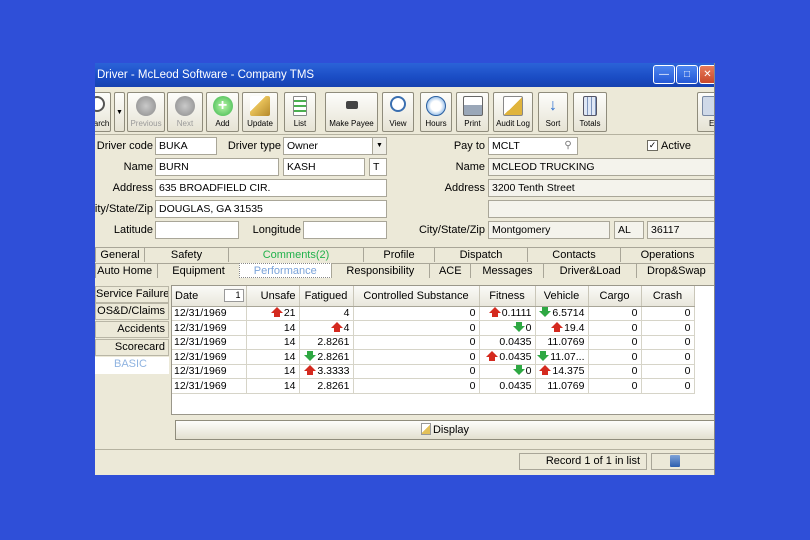 This screenshot has height=540, width=810. Describe the element at coordinates (326, 296) in the screenshot. I see `column-header-fatigued: Fatigued` at that location.